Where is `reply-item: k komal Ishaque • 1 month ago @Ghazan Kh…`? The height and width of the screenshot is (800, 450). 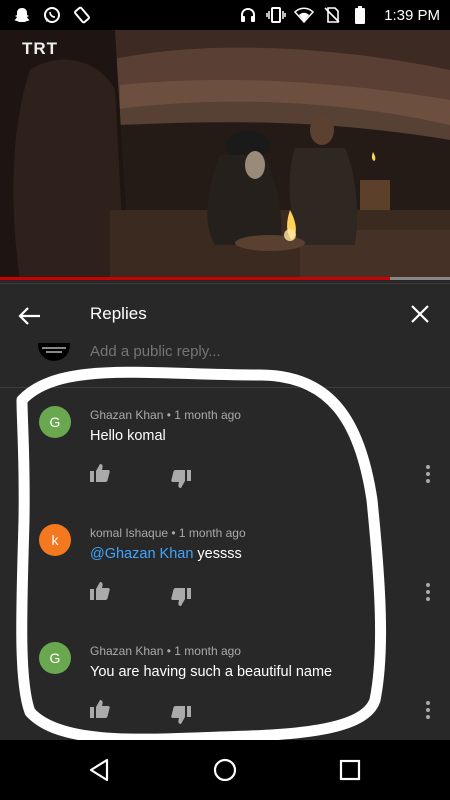
reply-item: k komal Ishaque • 1 month ago @Ghazan Kh… is located at coordinates (225, 567).